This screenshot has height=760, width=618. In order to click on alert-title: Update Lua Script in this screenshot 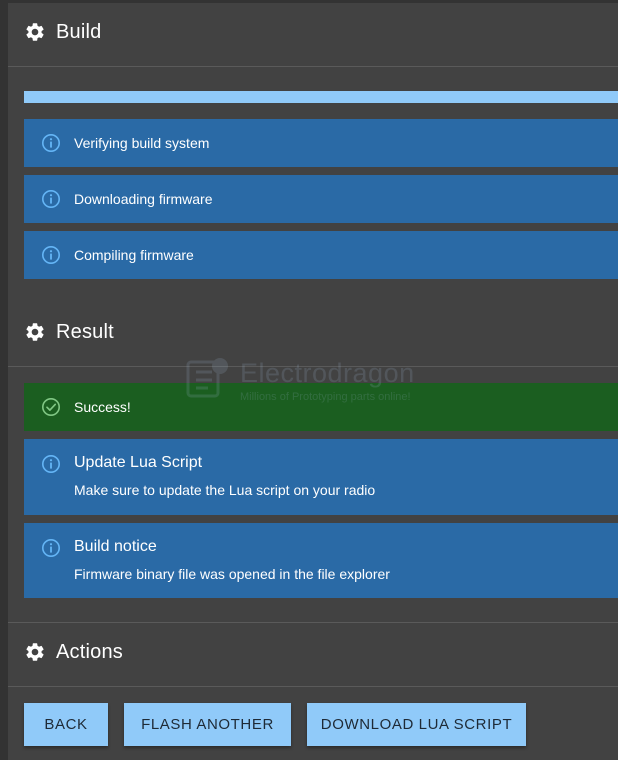, I will do `click(138, 462)`.